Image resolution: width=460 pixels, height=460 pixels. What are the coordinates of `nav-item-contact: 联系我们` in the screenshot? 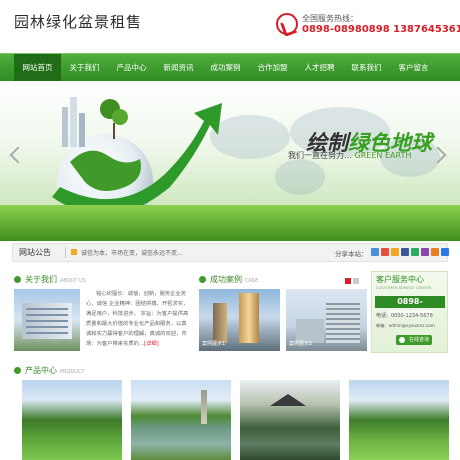 It's located at (366, 67).